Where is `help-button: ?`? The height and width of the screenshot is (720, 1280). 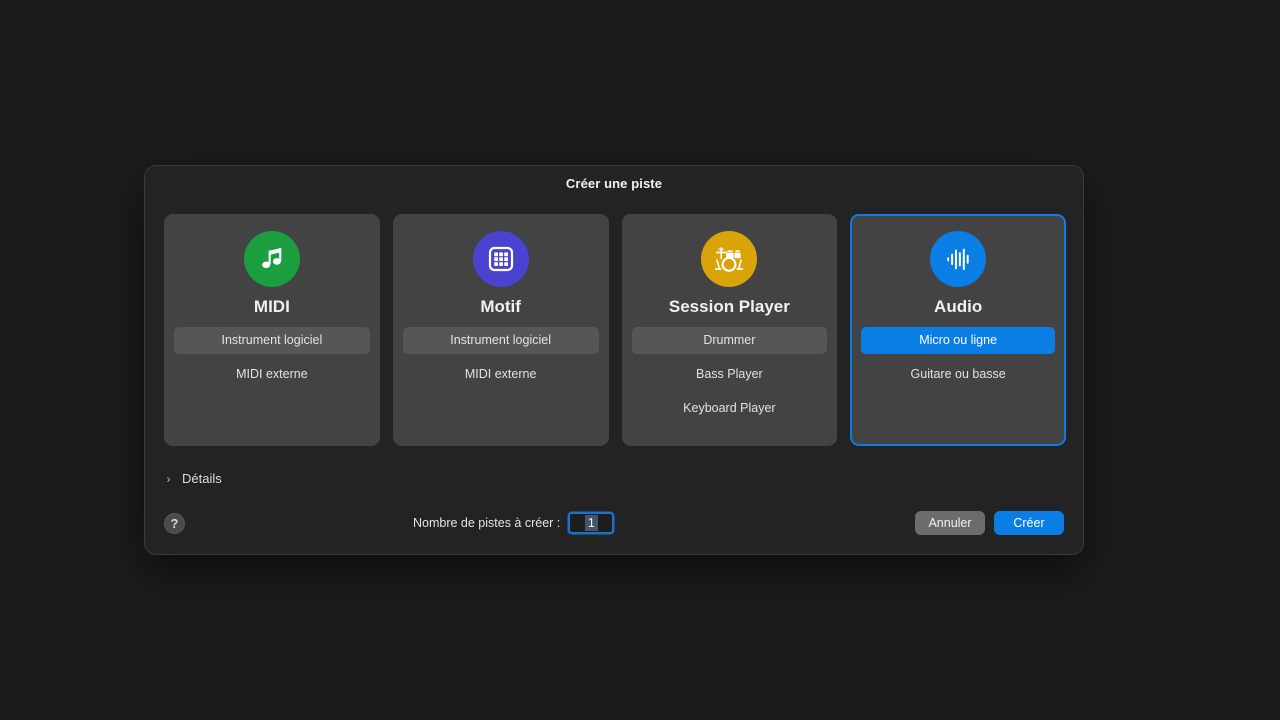 help-button: ? is located at coordinates (174, 523).